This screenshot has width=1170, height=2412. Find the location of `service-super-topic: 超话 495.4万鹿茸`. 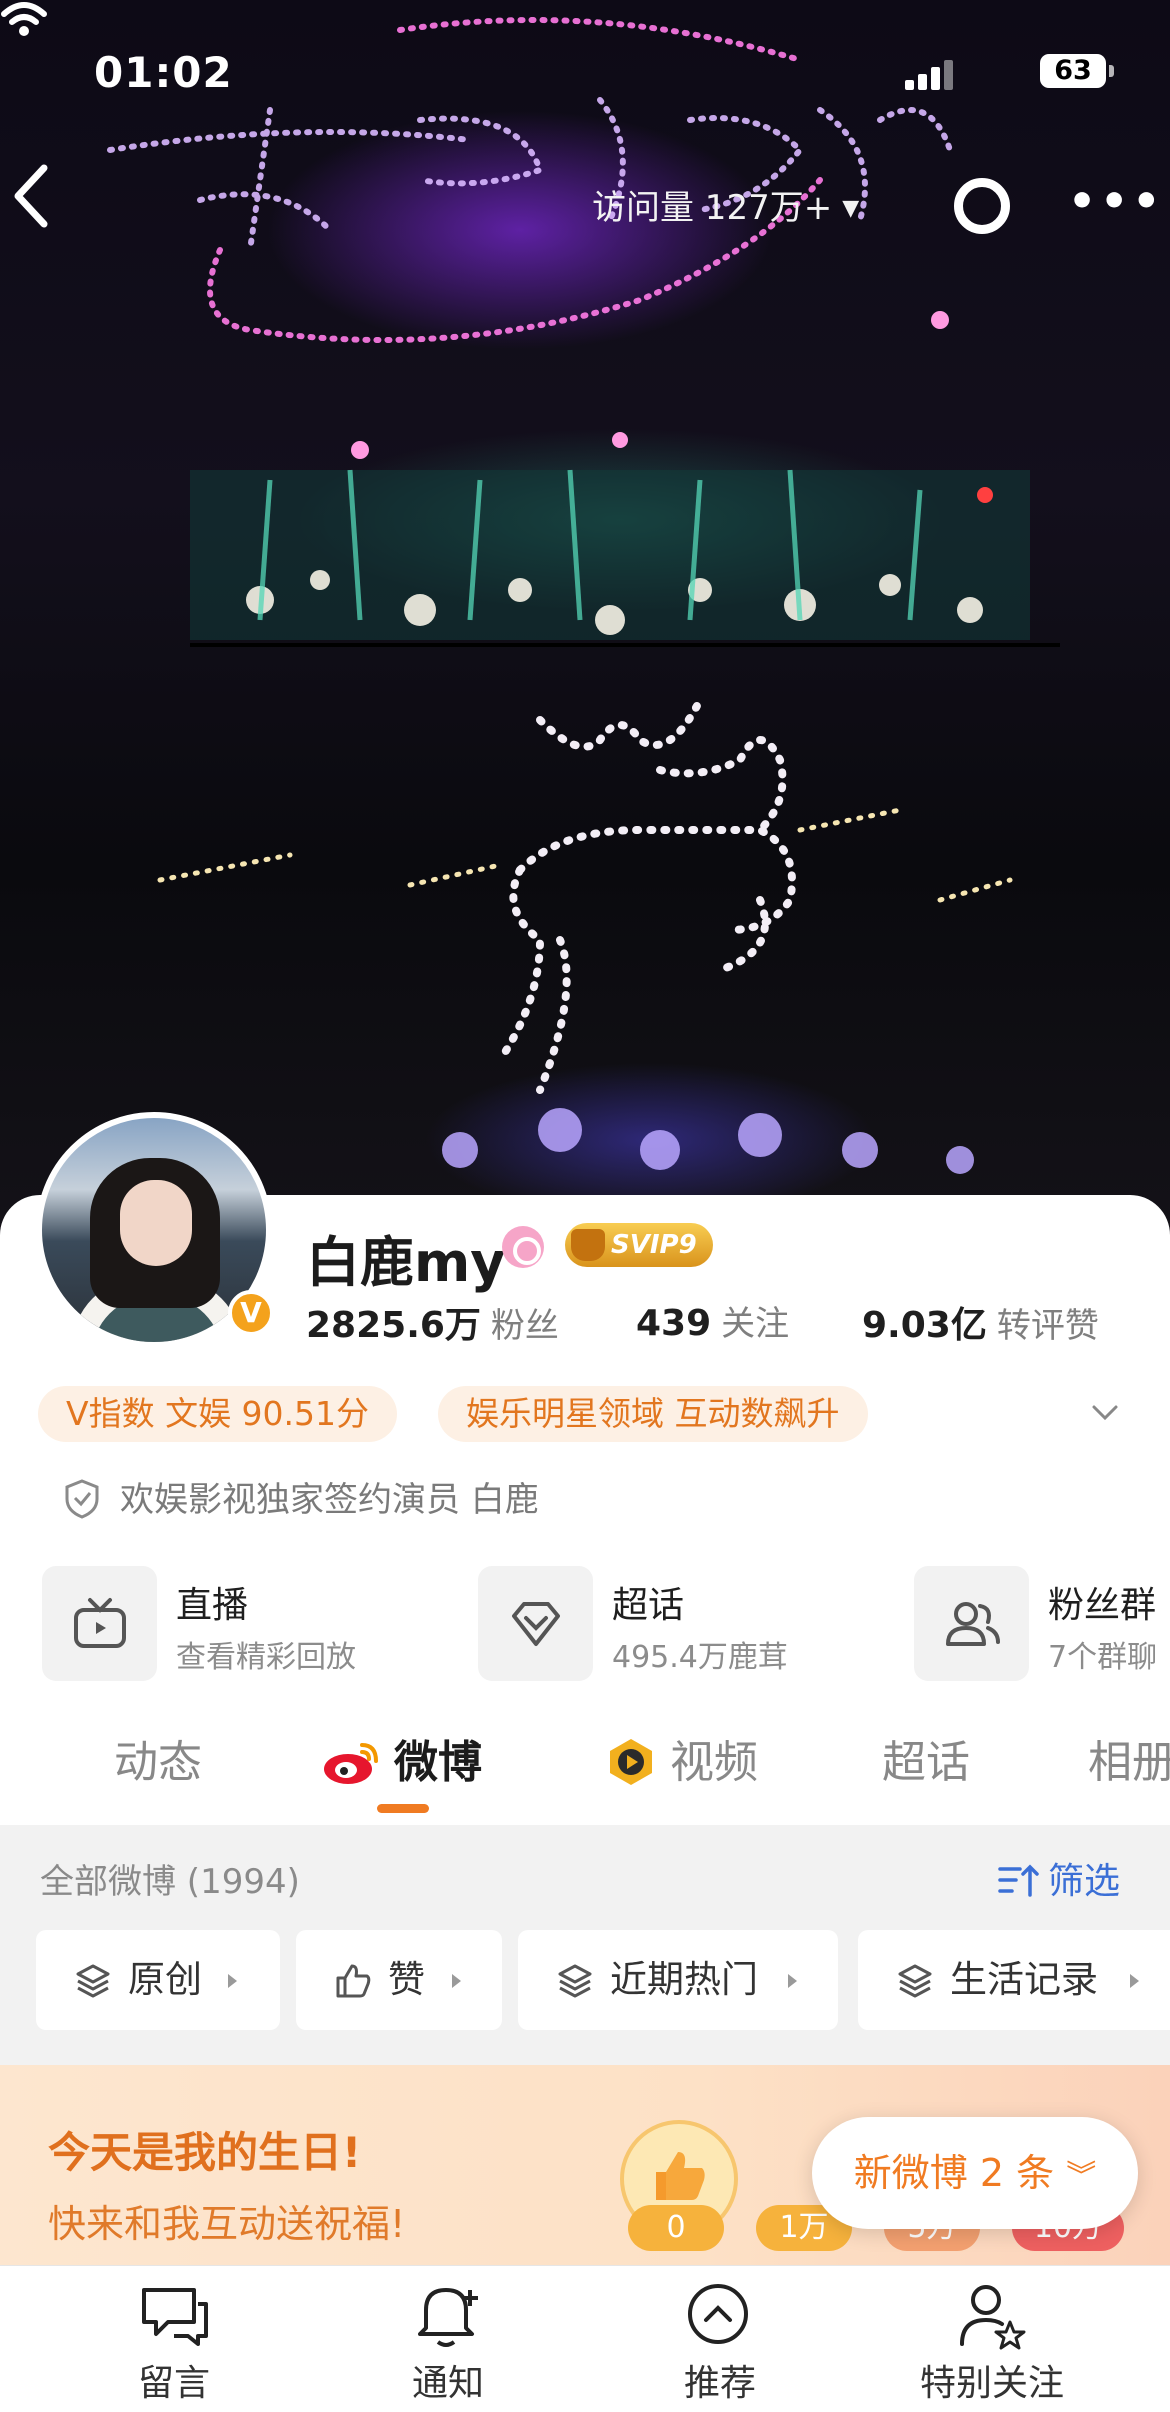

service-super-topic: 超话 495.4万鹿茸 is located at coordinates (678, 1623).